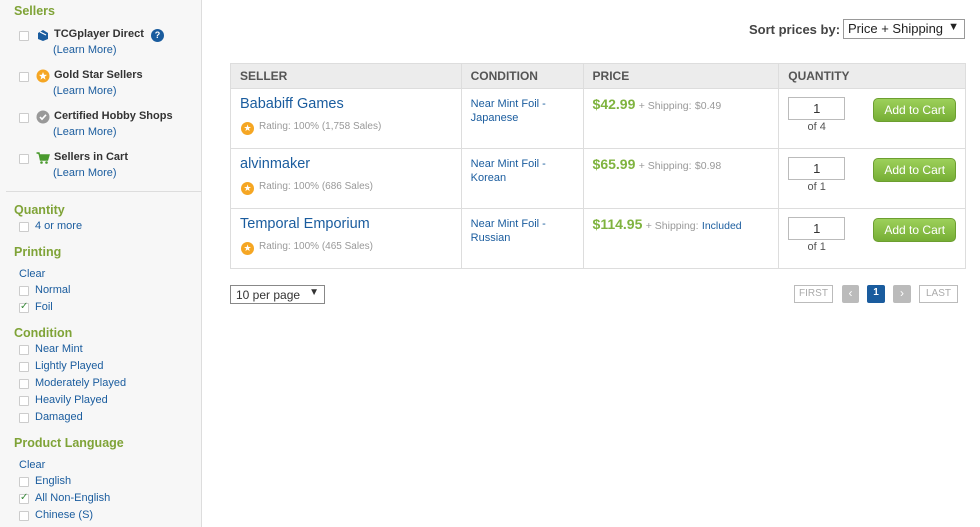 This screenshot has height=527, width=980. What do you see at coordinates (523, 111) in the screenshot?
I see `condition-link: Near Mint Foil - Japanese` at bounding box center [523, 111].